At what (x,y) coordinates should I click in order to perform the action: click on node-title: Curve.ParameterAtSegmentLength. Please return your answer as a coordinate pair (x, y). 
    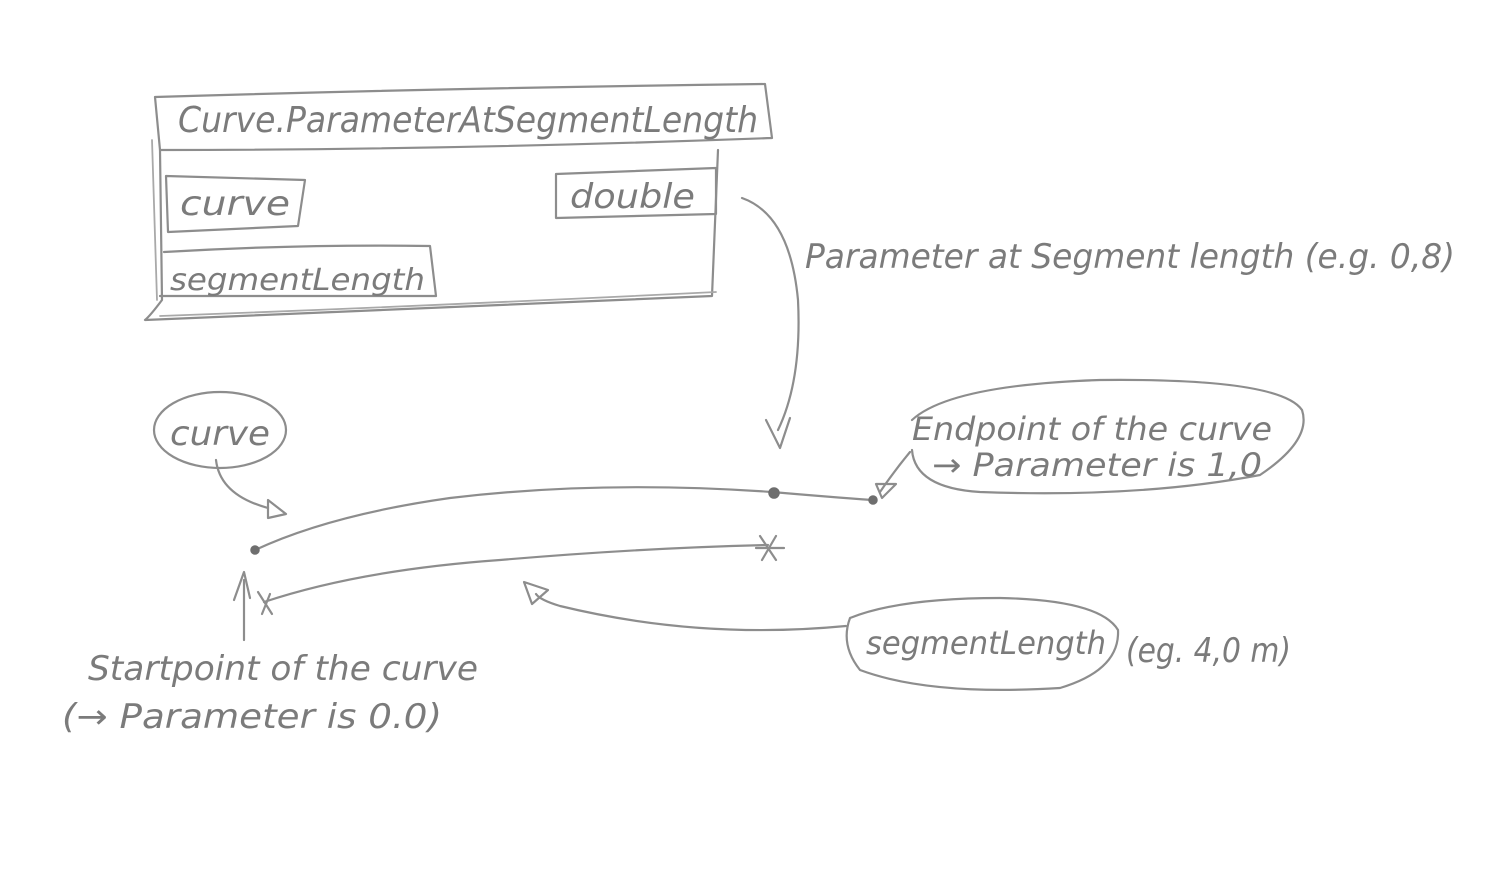
    Looking at the image, I should click on (468, 120).